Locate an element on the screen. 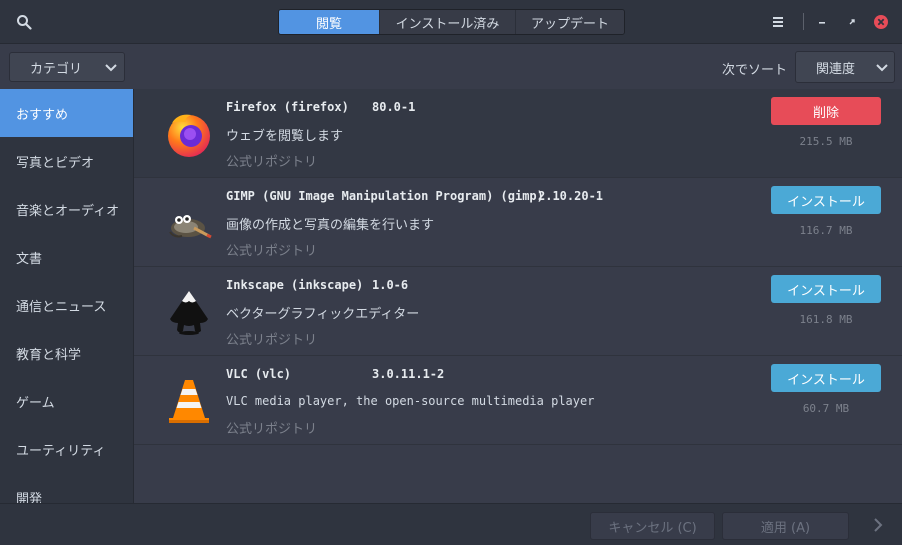 The image size is (902, 545). package-version: 2.10.20-1 is located at coordinates (571, 196).